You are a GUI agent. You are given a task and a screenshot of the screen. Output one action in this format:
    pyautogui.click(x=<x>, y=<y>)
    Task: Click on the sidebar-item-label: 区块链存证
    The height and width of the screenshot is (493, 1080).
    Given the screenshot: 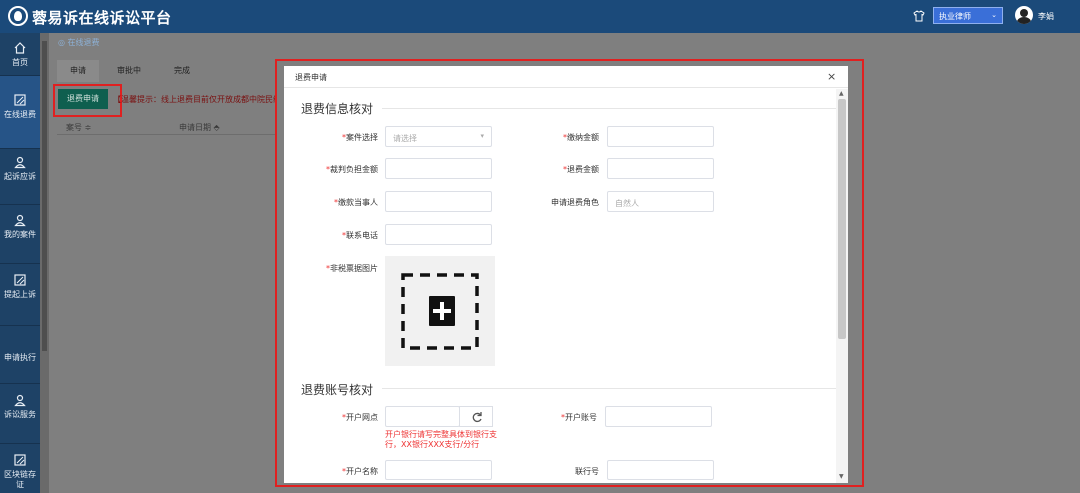 What is the action you would take?
    pyautogui.click(x=20, y=479)
    